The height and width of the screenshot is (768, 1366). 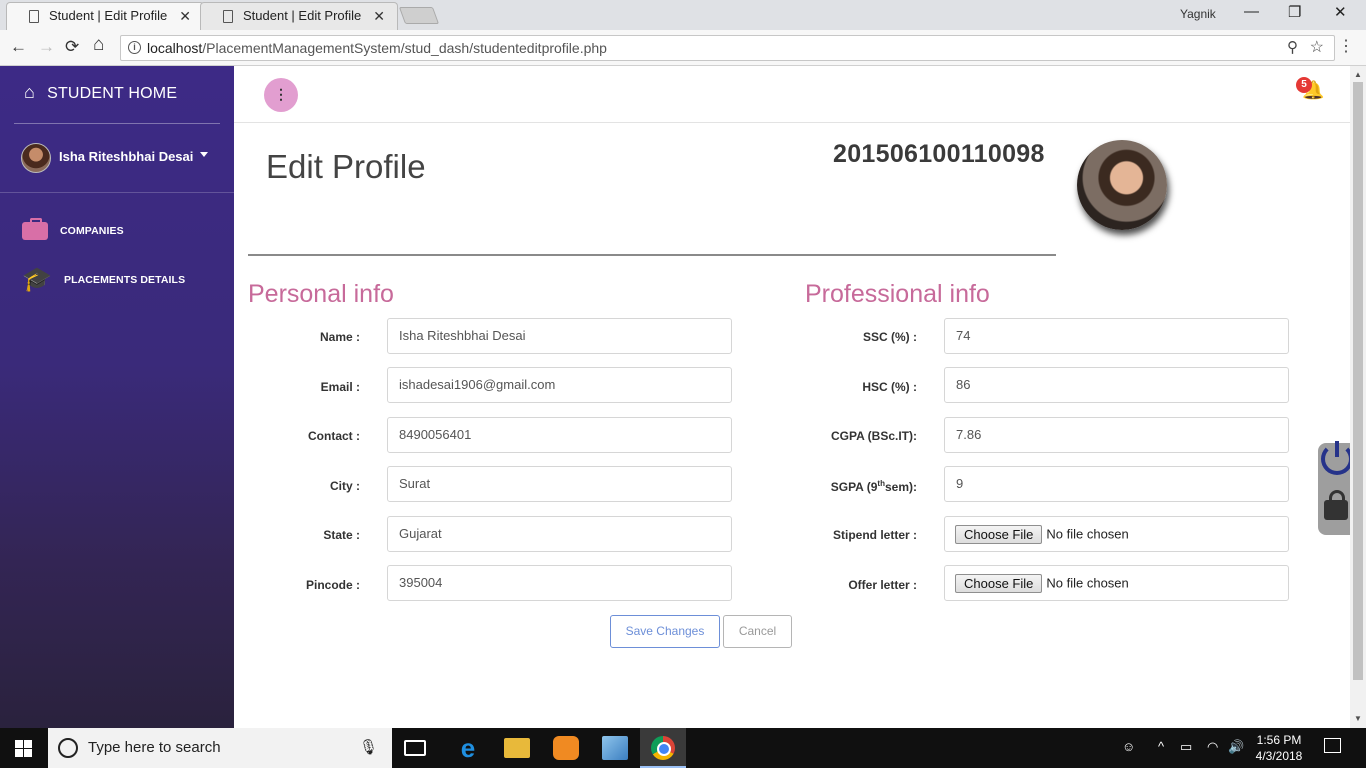 What do you see at coordinates (1358, 718) in the screenshot?
I see `scroll-down-icon: ▼` at bounding box center [1358, 718].